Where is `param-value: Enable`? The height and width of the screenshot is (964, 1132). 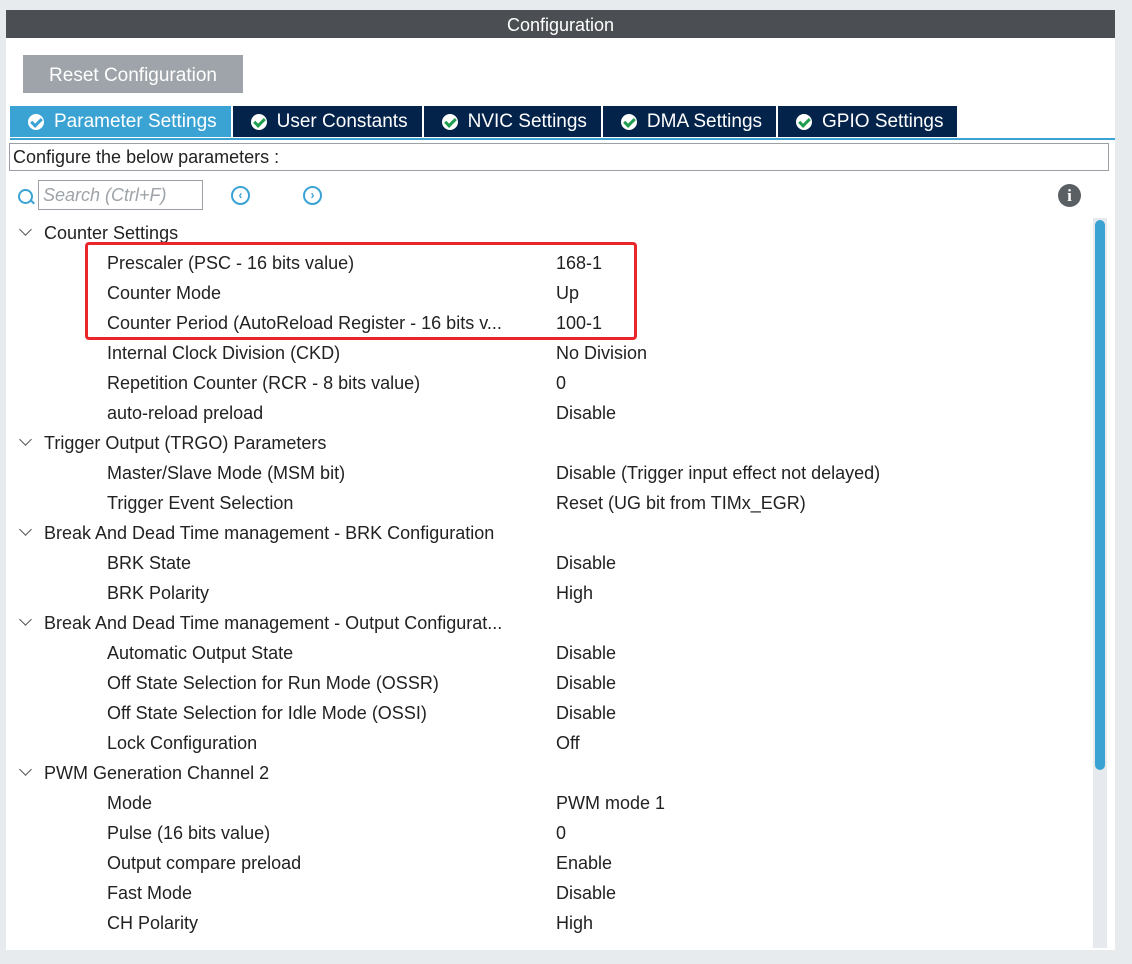 param-value: Enable is located at coordinates (584, 863).